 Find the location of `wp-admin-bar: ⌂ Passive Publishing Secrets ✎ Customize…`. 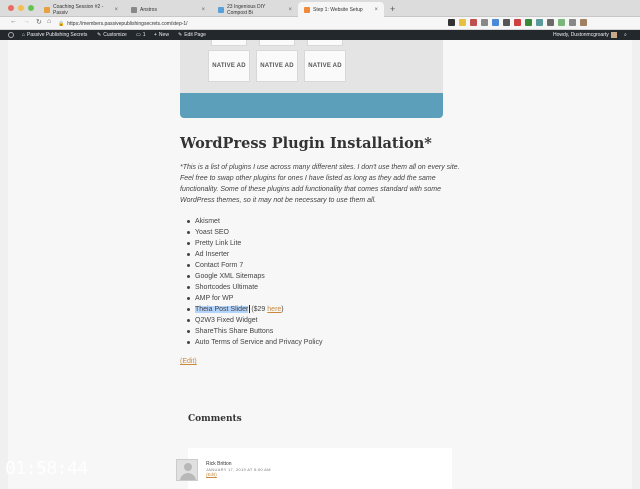

wp-admin-bar: ⌂ Passive Publishing Secrets ✎ Customize… is located at coordinates (320, 35).